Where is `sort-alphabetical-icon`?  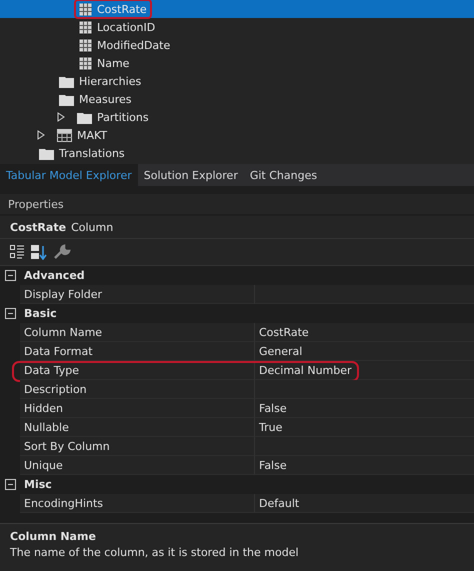
sort-alphabetical-icon is located at coordinates (39, 252).